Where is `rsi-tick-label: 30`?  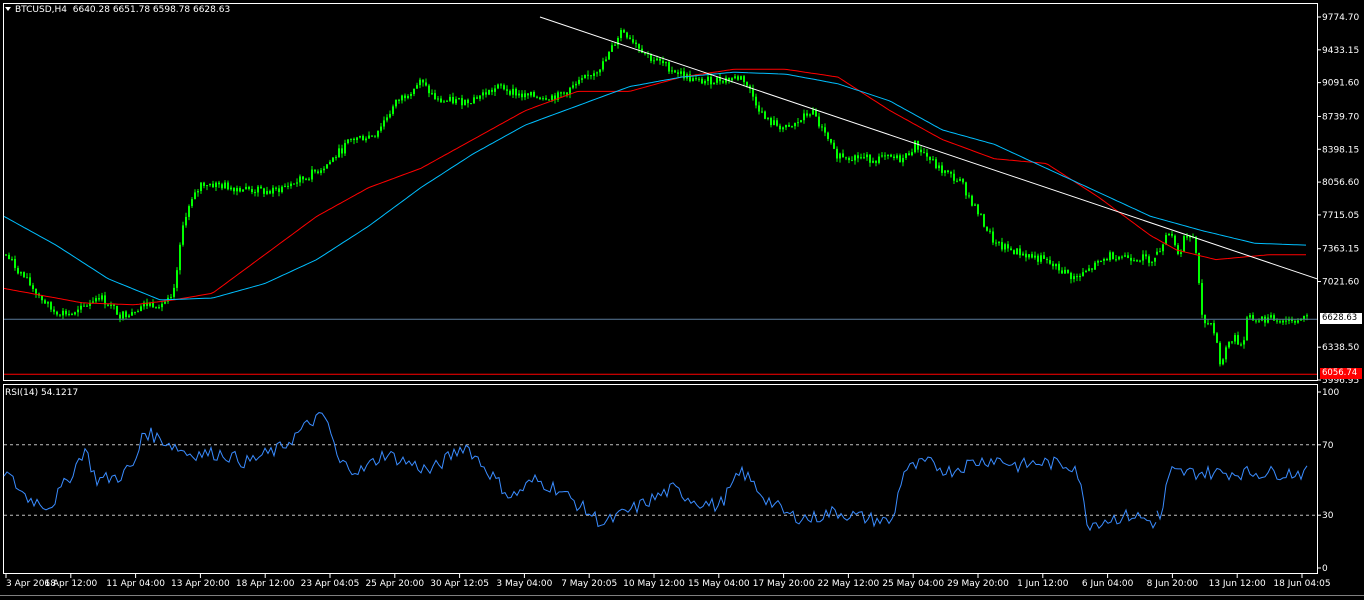
rsi-tick-label: 30 is located at coordinates (1328, 516).